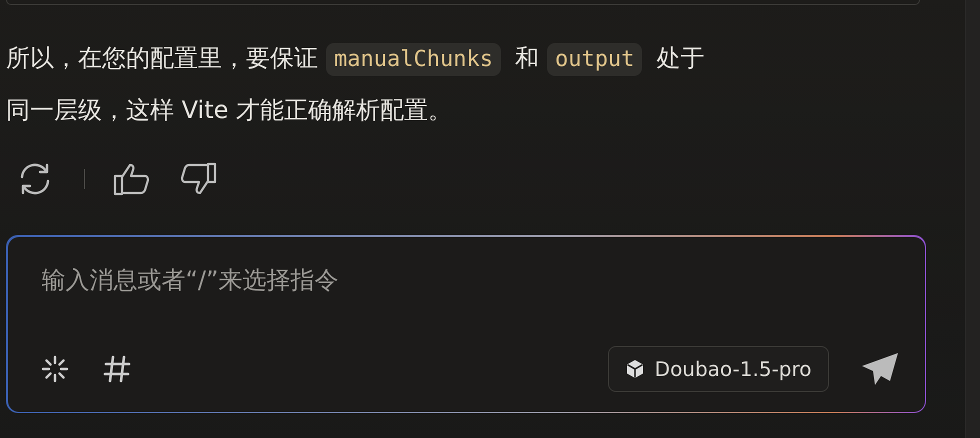 This screenshot has width=980, height=438. Describe the element at coordinates (594, 59) in the screenshot. I see `inline-code: output` at that location.